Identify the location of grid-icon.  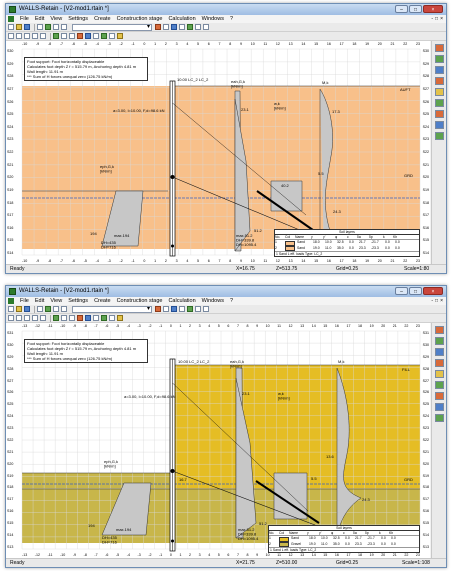
(64, 36).